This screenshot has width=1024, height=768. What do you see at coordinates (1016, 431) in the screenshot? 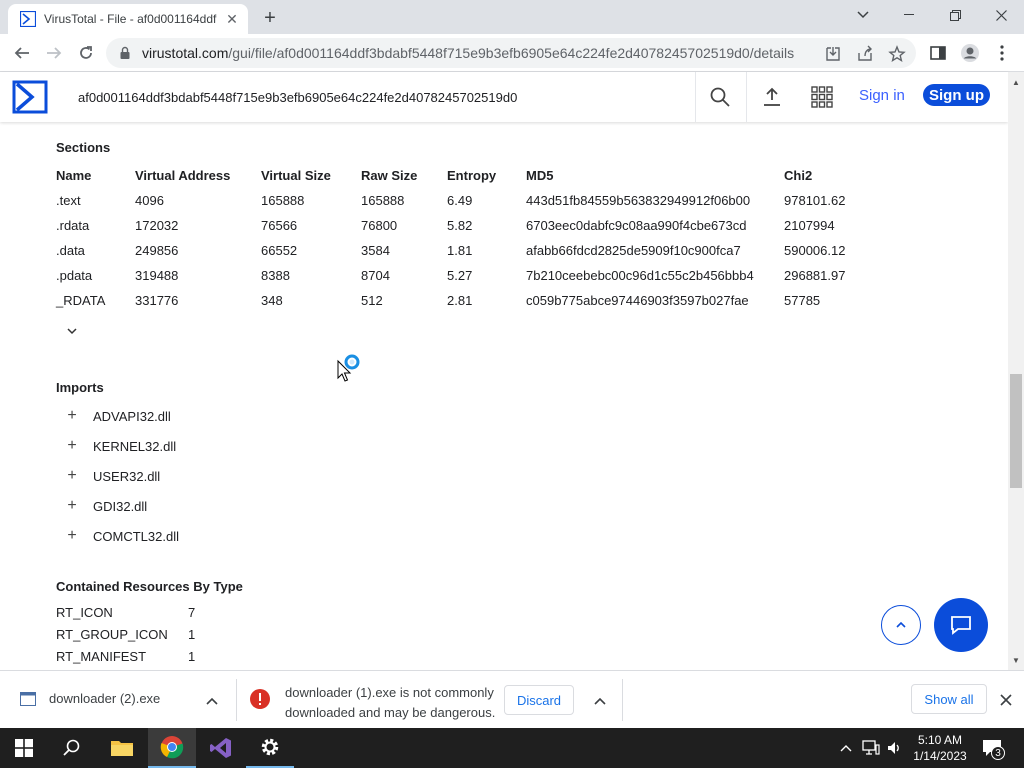
I see `scroll-thumb` at bounding box center [1016, 431].